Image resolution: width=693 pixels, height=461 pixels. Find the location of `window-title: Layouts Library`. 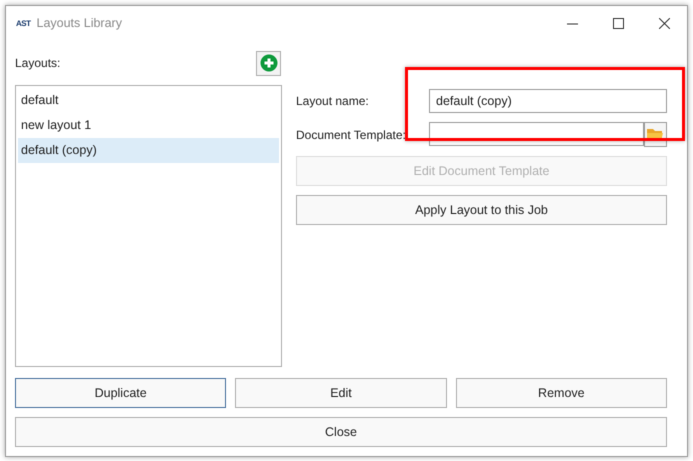

window-title: Layouts Library is located at coordinates (79, 23).